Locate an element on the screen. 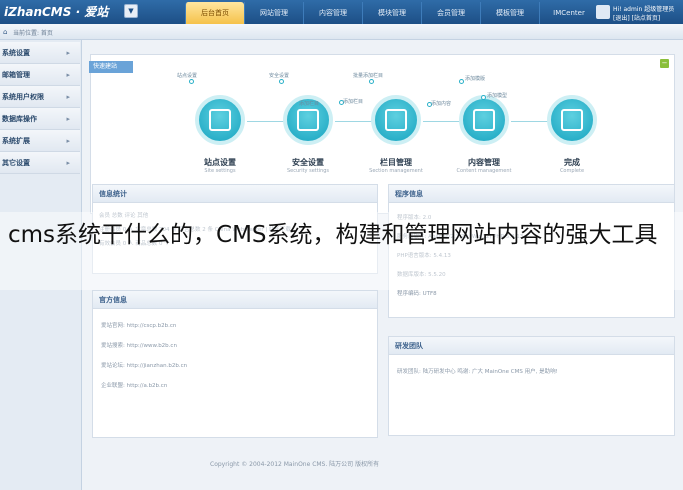 The image size is (683, 490). sidebar-item-label: 其它设置 is located at coordinates (16, 163).